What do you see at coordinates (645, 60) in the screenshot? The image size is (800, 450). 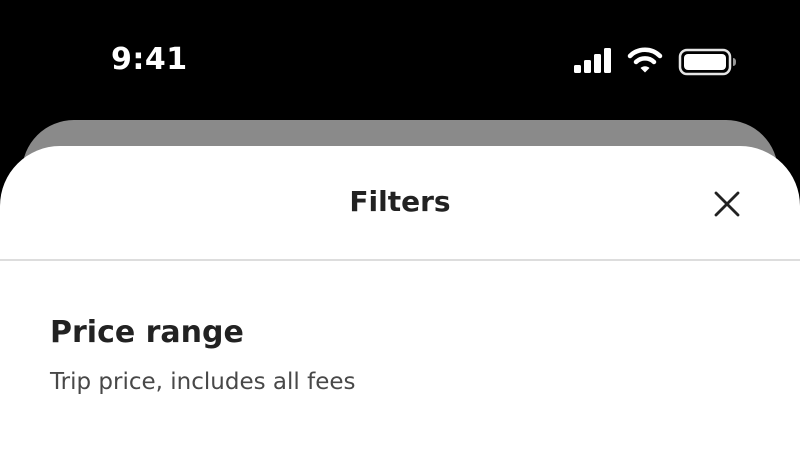 I see `wifi-icon` at bounding box center [645, 60].